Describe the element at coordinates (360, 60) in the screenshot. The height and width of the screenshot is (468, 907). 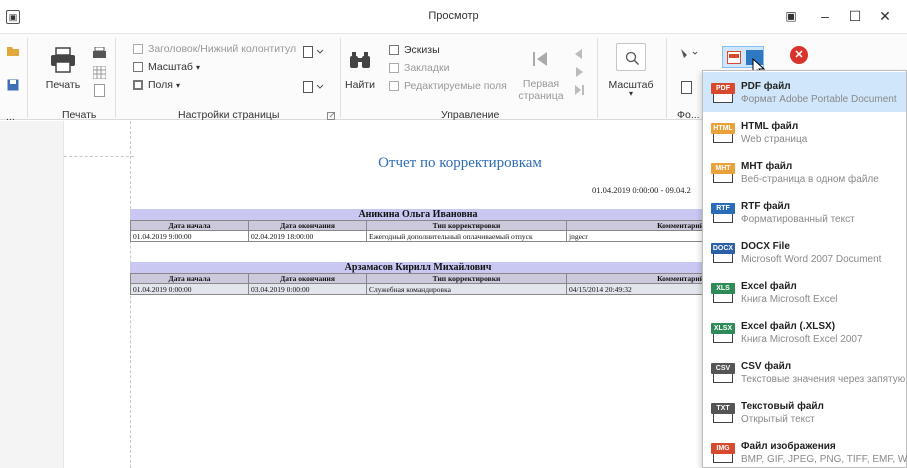
I see `binoculars-icon` at that location.